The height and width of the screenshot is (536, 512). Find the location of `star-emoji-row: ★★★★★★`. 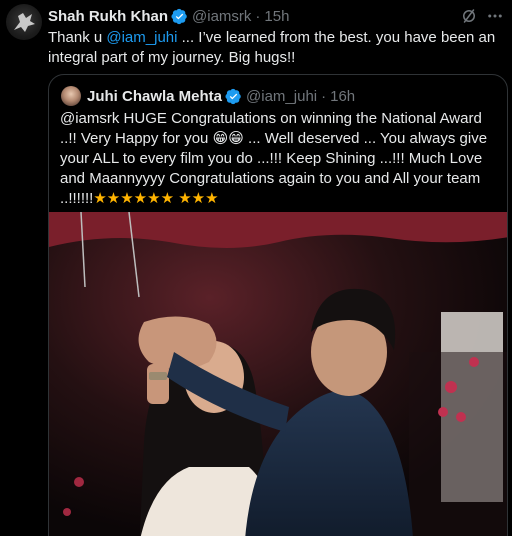

star-emoji-row: ★★★★★★ is located at coordinates (134, 198).